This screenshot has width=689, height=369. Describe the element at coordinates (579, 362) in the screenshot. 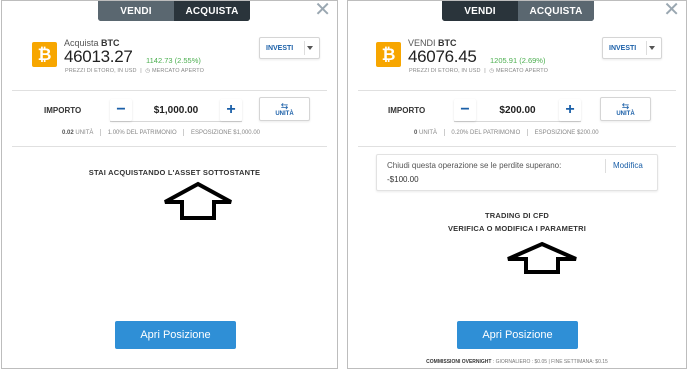

I see `overnight-fees-weekend: FINE SETTIMANA: $0.15` at that location.